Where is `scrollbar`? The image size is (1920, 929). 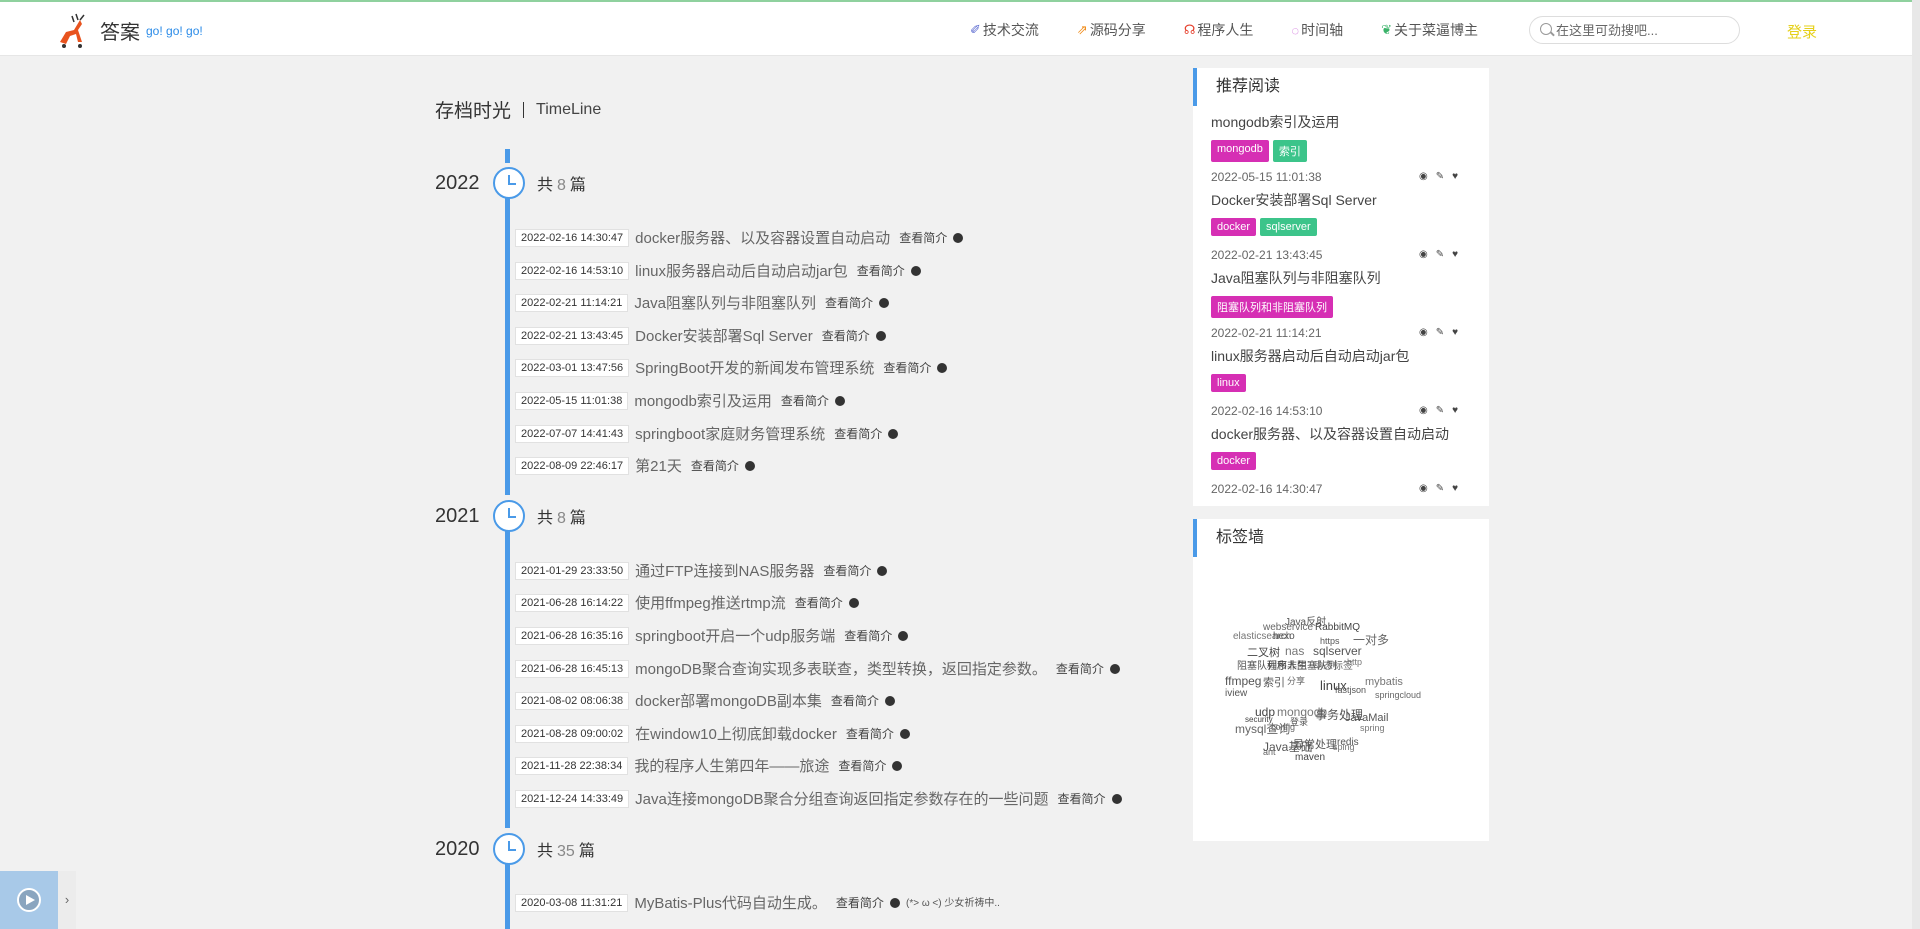
scrollbar is located at coordinates (1916, 464).